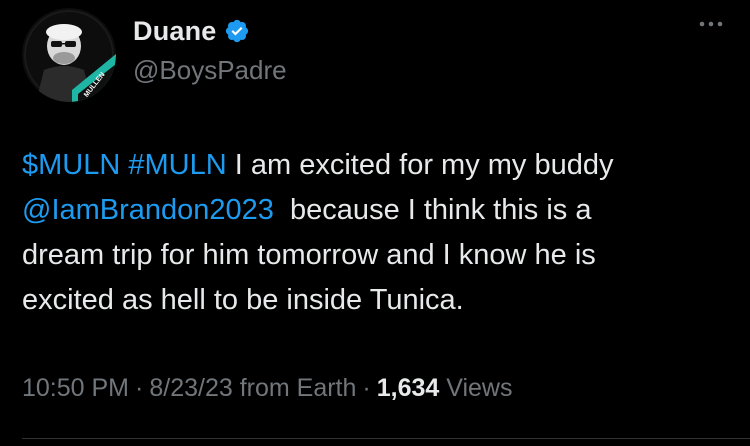  Describe the element at coordinates (175, 31) in the screenshot. I see `display-name: Duane` at that location.